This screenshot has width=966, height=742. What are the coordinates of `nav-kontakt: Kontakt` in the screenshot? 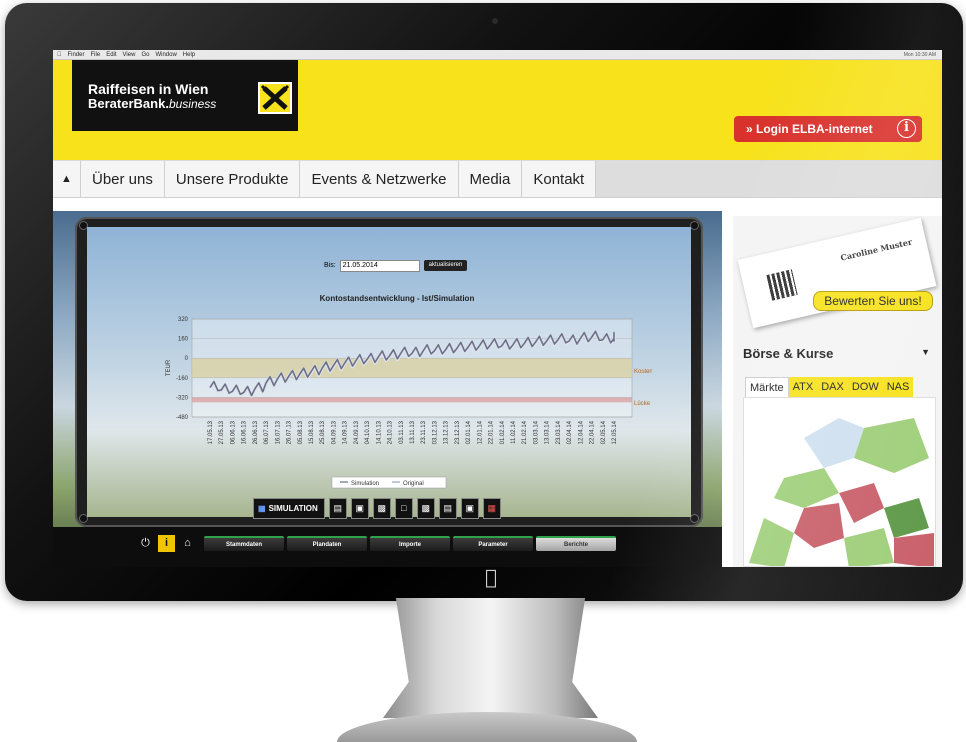 It's located at (559, 179).